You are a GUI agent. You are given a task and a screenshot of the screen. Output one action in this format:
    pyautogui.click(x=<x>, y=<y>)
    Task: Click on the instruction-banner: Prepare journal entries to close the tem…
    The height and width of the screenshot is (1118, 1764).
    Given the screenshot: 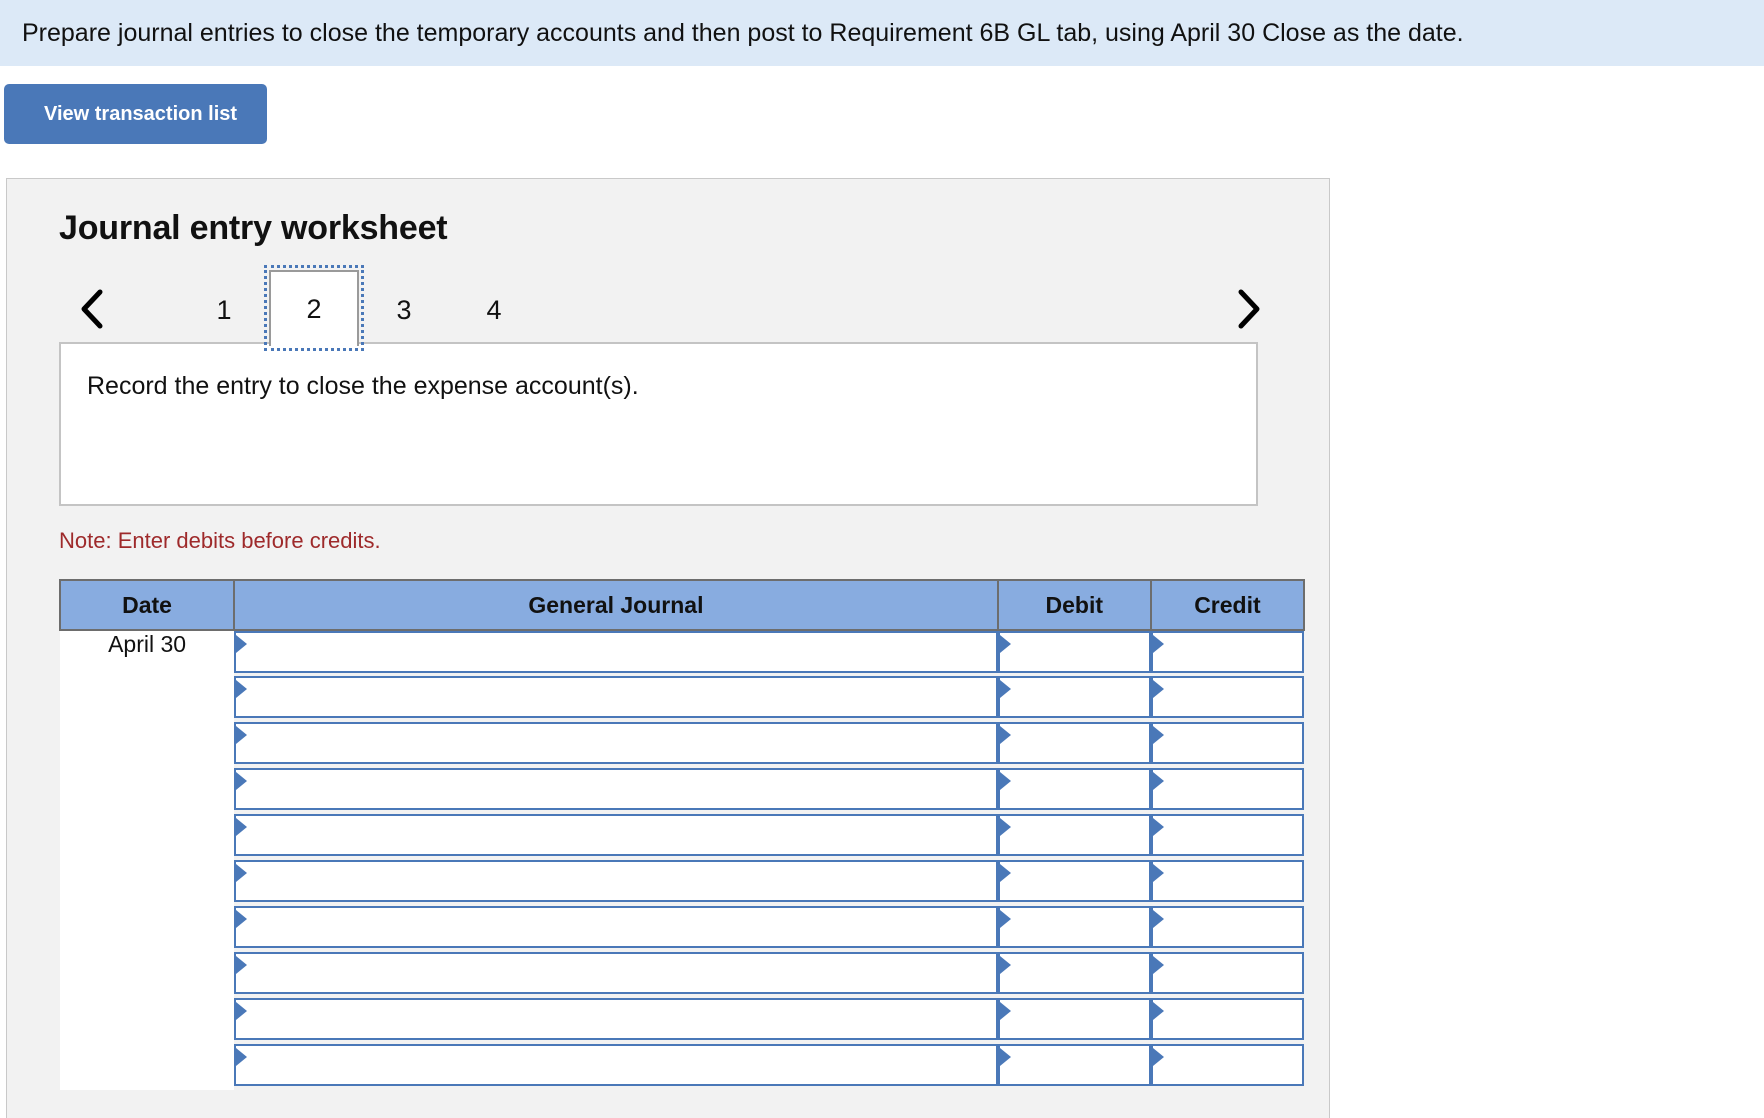 What is the action you would take?
    pyautogui.click(x=882, y=33)
    